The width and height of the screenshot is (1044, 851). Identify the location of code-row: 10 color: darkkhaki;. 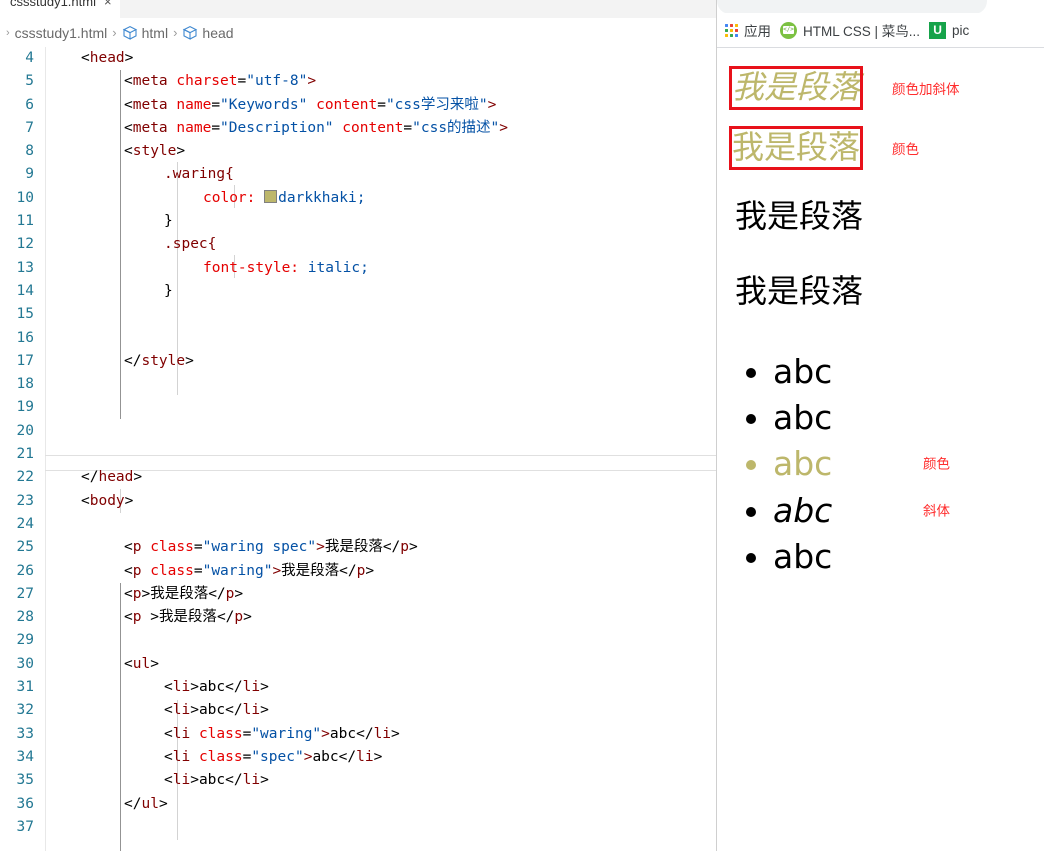
(358, 198).